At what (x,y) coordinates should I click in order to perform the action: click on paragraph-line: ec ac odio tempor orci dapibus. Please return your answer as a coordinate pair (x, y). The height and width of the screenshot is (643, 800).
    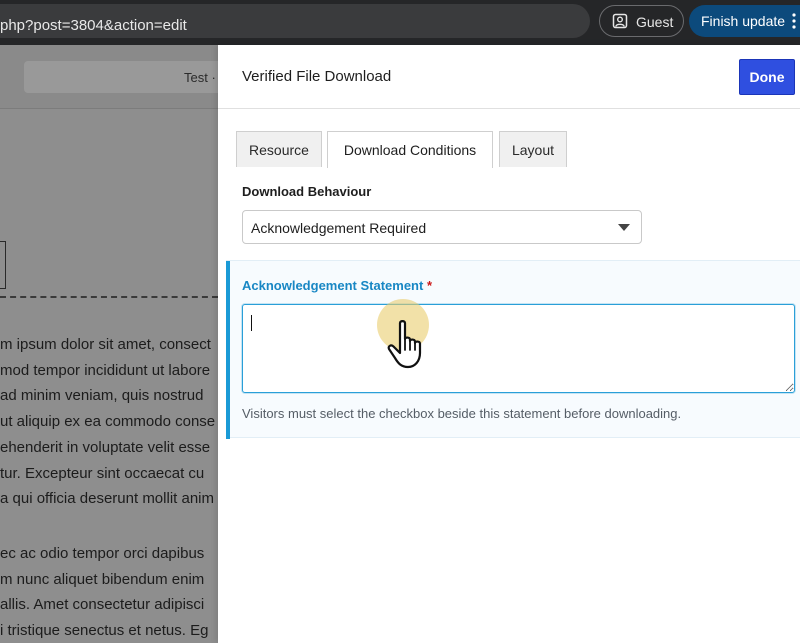
    Looking at the image, I should click on (102, 553).